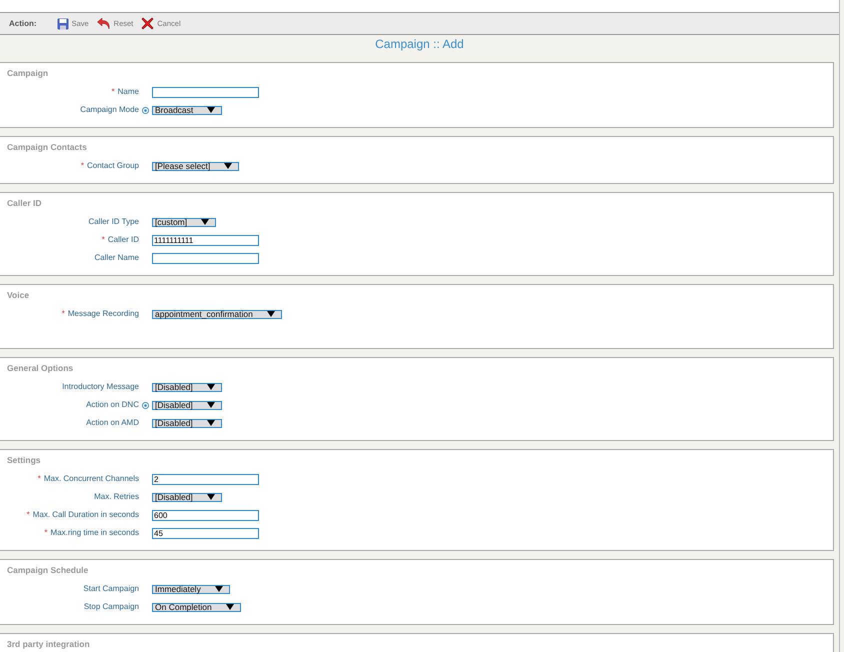 The image size is (844, 652). Describe the element at coordinates (85, 515) in the screenshot. I see `field-label: Max. Call Duration in seconds` at that location.